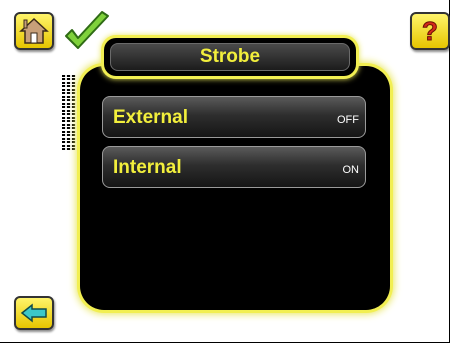 The image size is (450, 343). I want to click on question-mark-icon: ?, so click(430, 31).